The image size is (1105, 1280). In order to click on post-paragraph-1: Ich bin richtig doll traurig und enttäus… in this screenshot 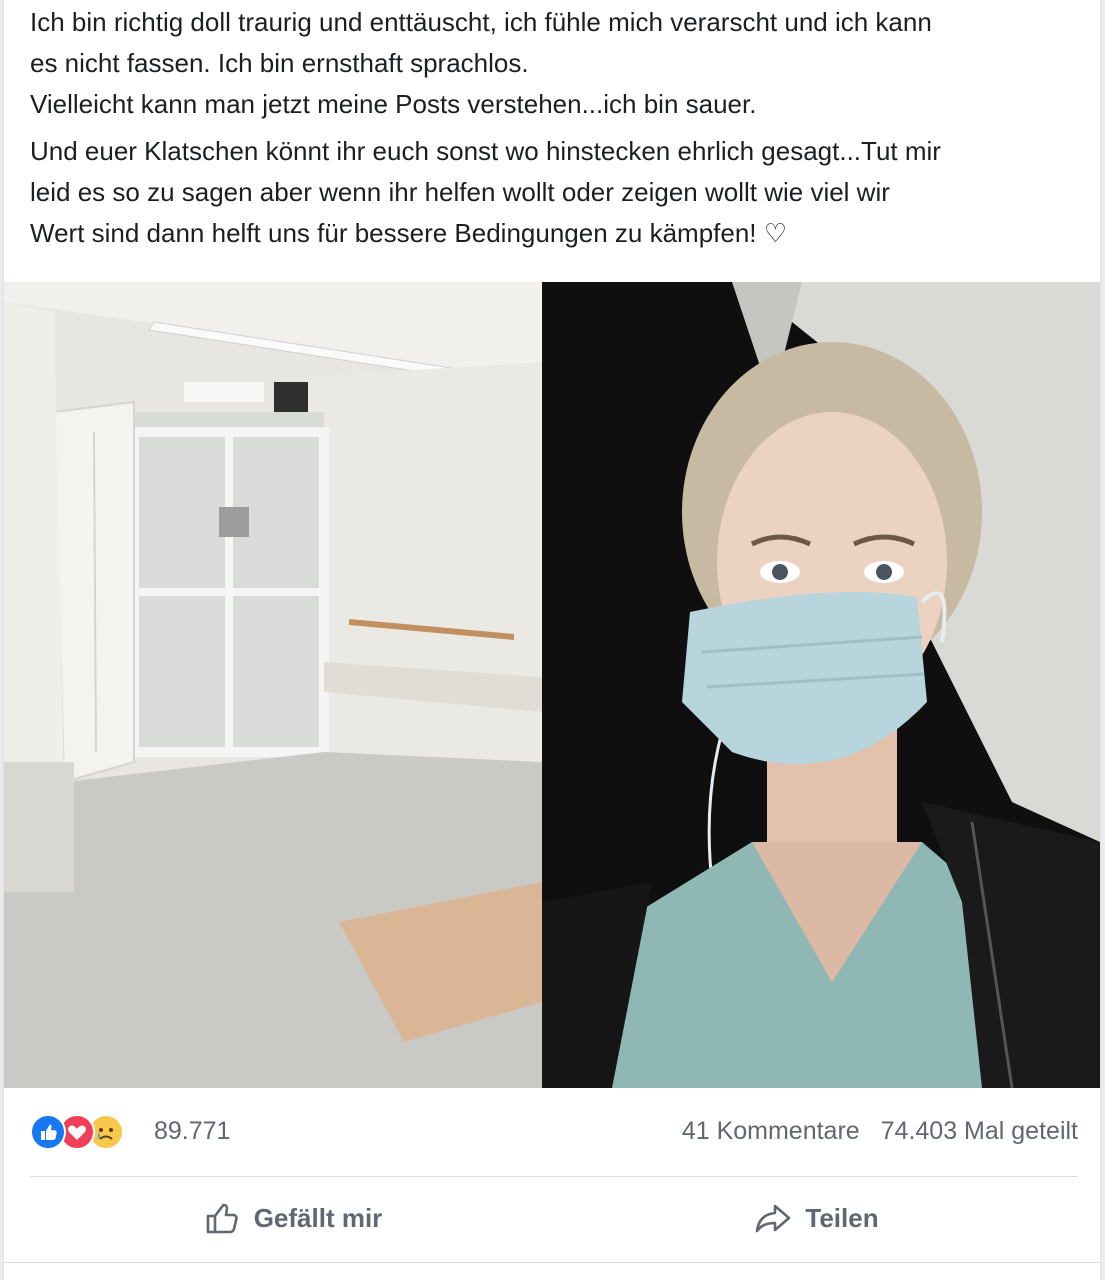, I will do `click(555, 63)`.